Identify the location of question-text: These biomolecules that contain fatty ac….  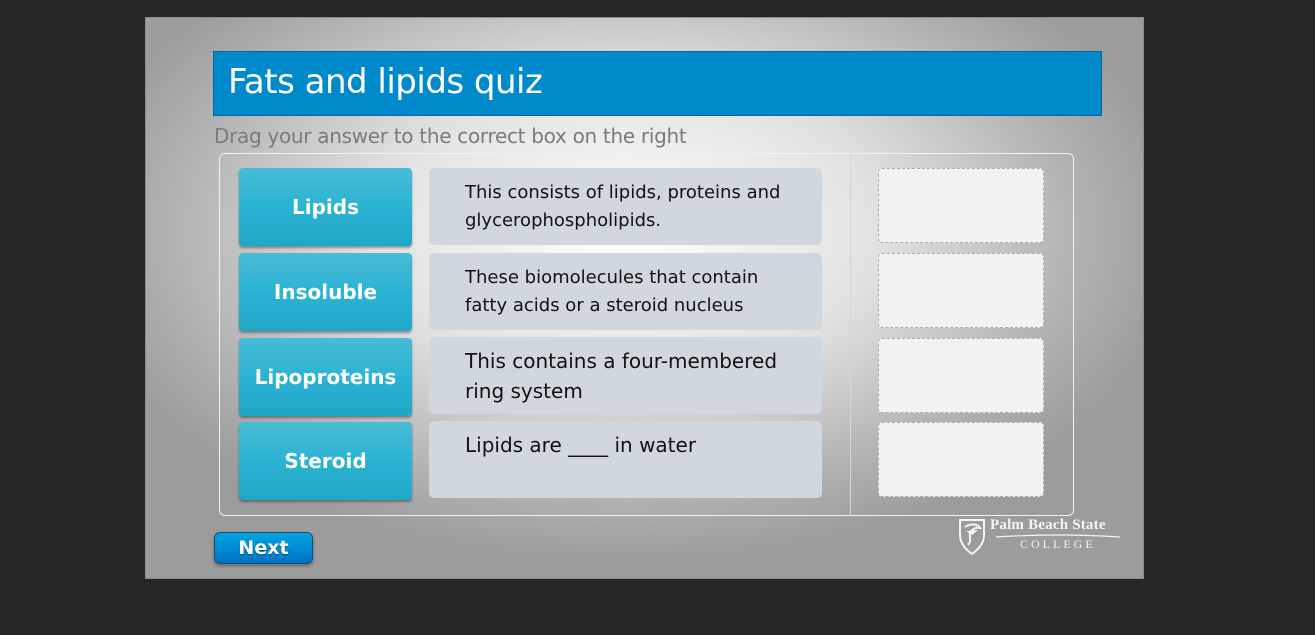
(612, 291).